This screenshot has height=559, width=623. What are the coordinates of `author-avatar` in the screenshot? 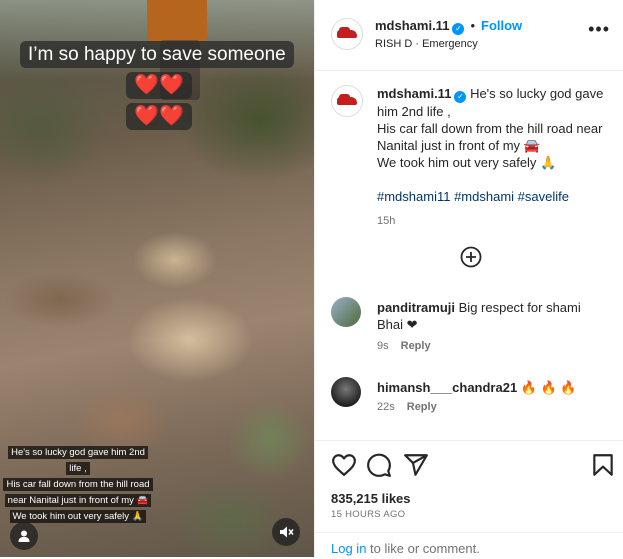 It's located at (347, 34).